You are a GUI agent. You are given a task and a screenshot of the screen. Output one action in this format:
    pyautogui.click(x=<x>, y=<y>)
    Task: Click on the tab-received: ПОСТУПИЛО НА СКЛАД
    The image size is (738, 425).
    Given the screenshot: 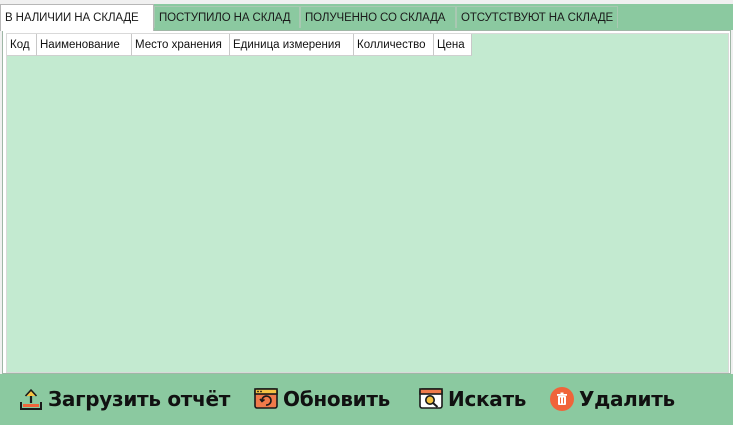 What is the action you would take?
    pyautogui.click(x=227, y=17)
    